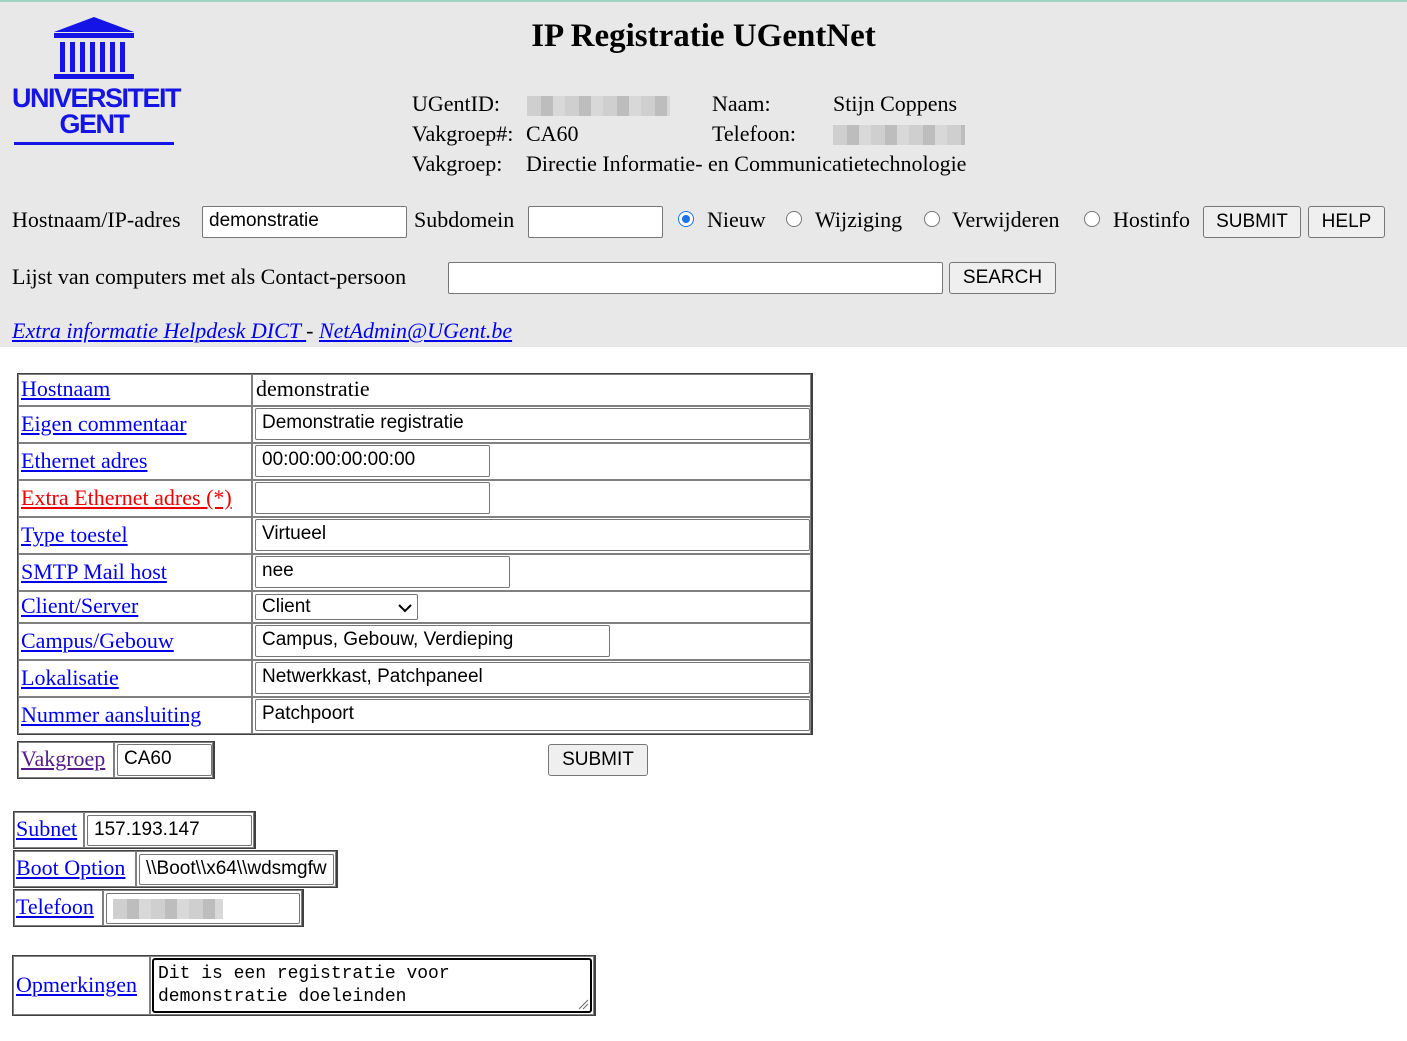 This screenshot has height=1041, width=1407. What do you see at coordinates (236, 869) in the screenshot?
I see `boot-input: \\Boot\\x64\\wdsmgfw` at bounding box center [236, 869].